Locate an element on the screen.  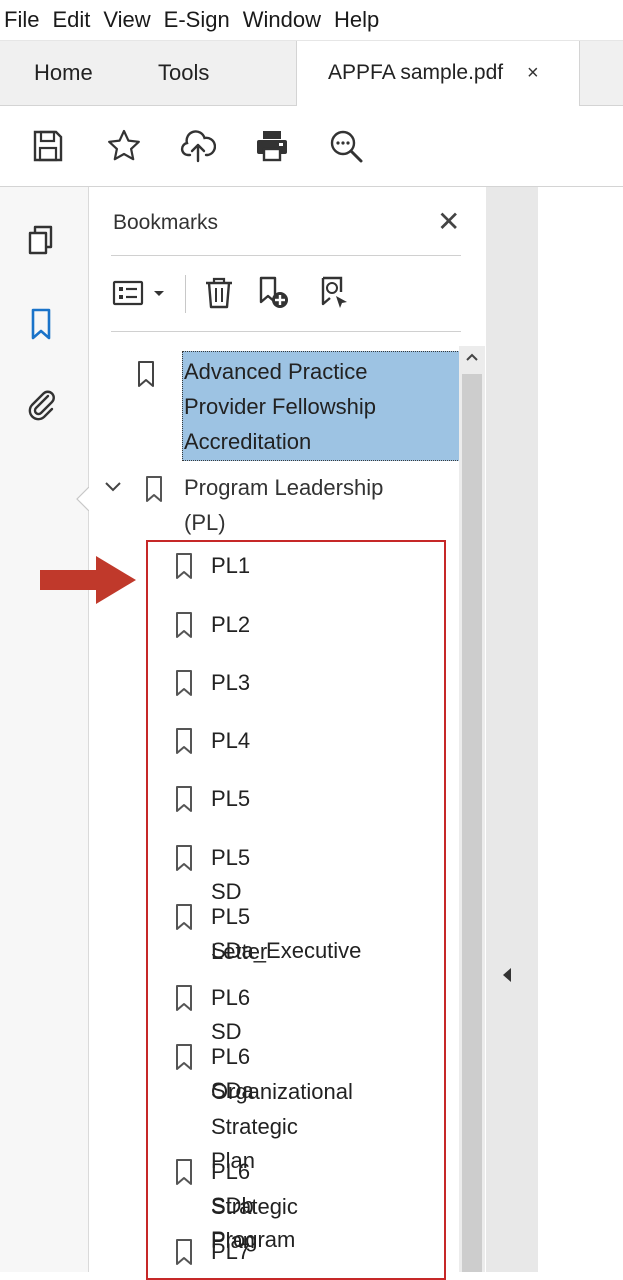
menu-view: View is located at coordinates (129, 20).